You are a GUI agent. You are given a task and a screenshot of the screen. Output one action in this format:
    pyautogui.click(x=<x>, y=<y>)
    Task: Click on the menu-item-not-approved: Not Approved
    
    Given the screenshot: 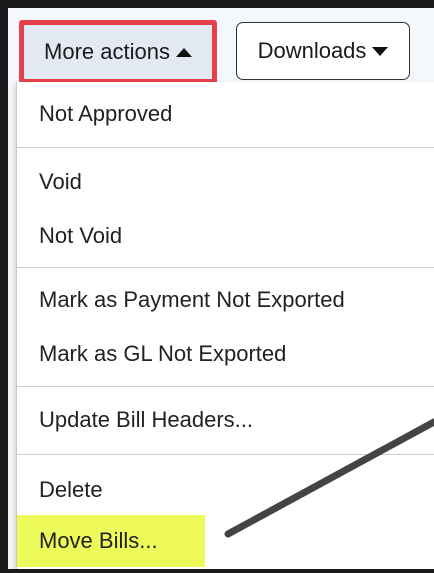 What is the action you would take?
    pyautogui.click(x=94, y=114)
    